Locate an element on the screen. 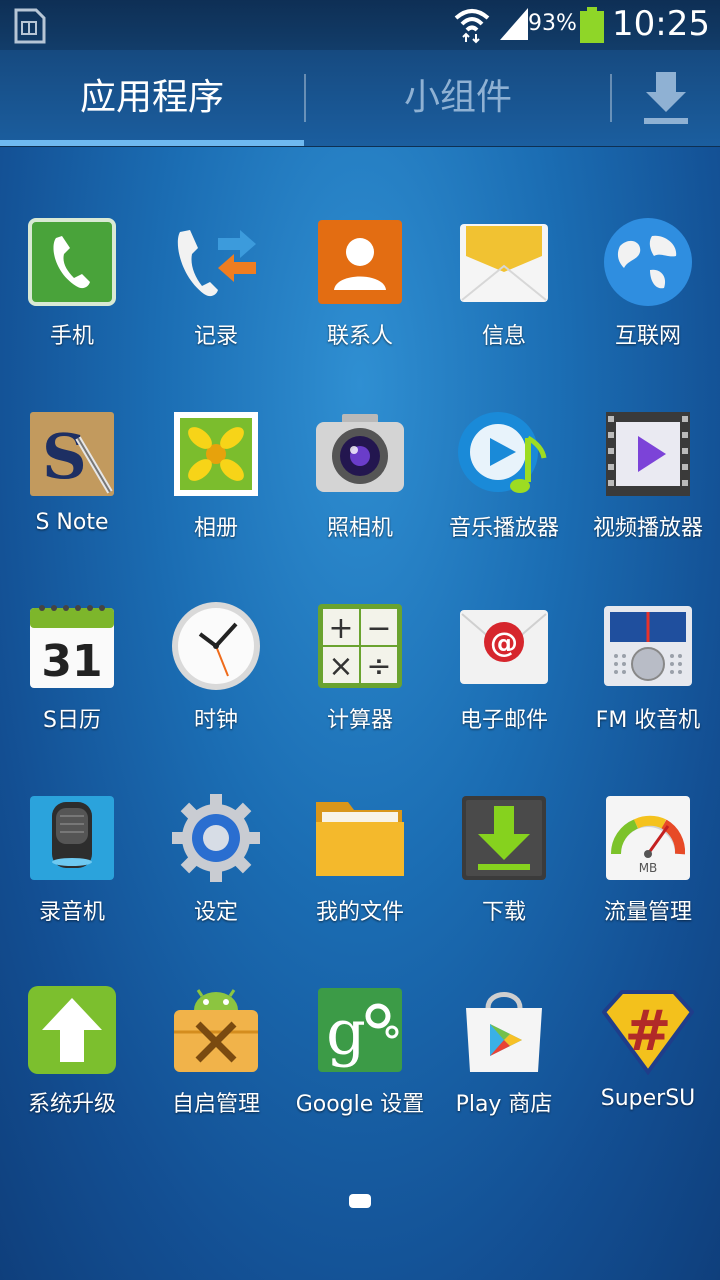 This screenshot has height=1280, width=720. app-video-player: 视频播放器 is located at coordinates (648, 439).